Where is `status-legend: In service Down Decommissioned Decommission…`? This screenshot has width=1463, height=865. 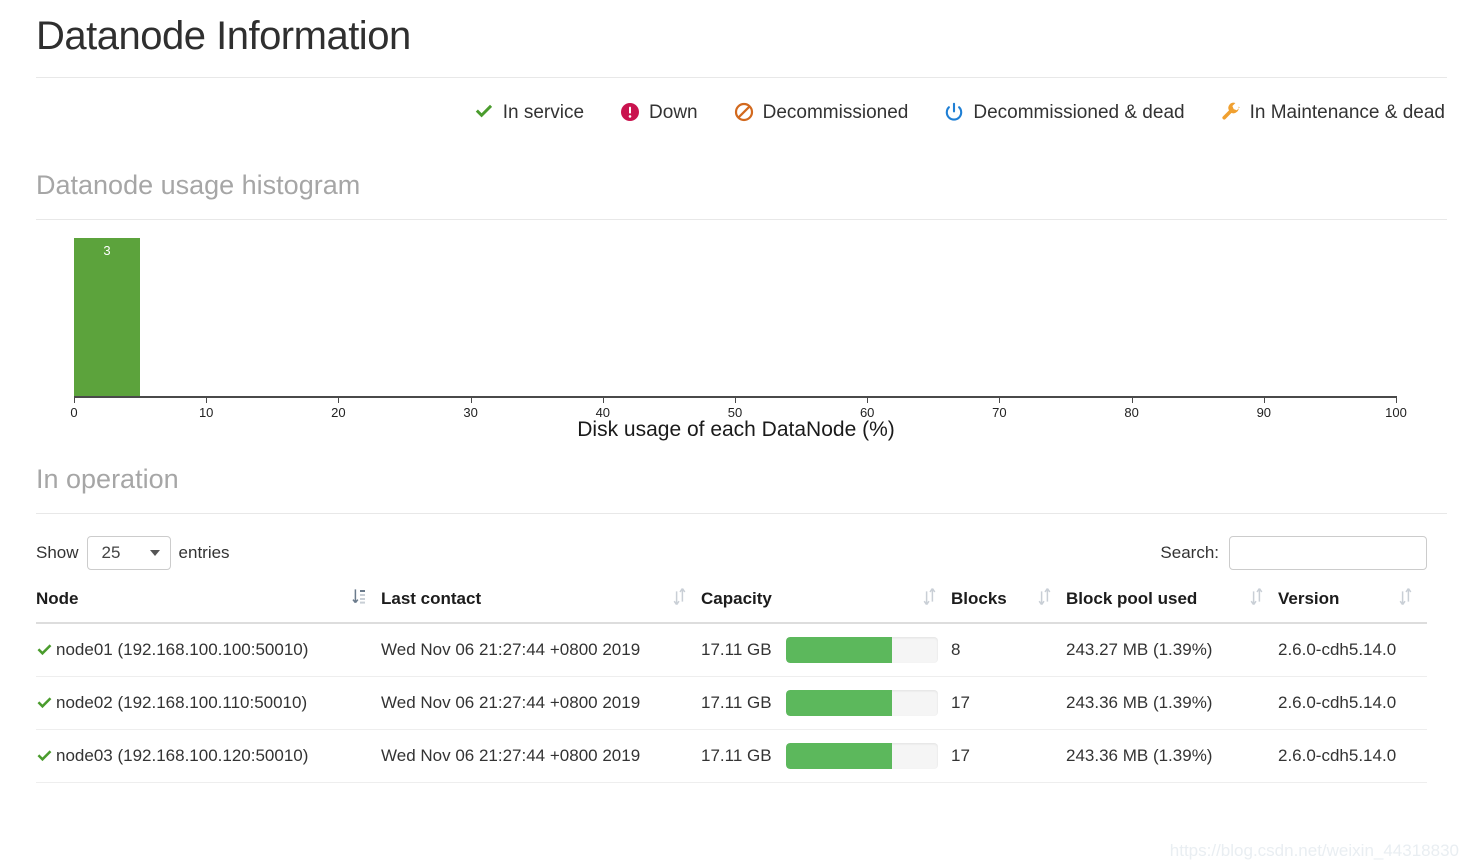 status-legend: In service Down Decommissioned Decommission… is located at coordinates (731, 100).